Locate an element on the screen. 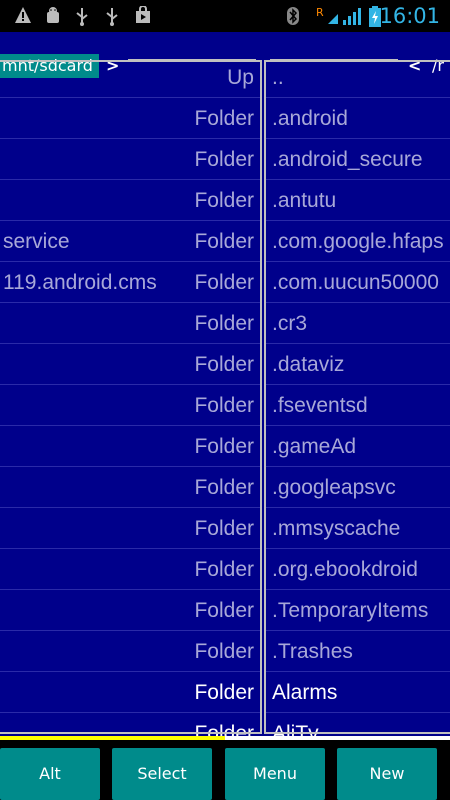  clock: 16:01 is located at coordinates (409, 16).